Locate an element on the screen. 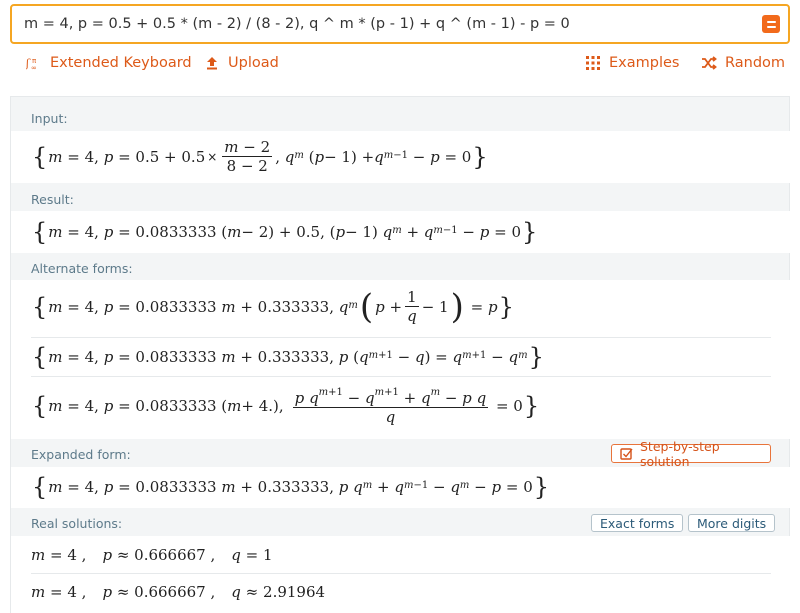 This screenshot has height=613, width=800. examples-label: Examples is located at coordinates (644, 63).